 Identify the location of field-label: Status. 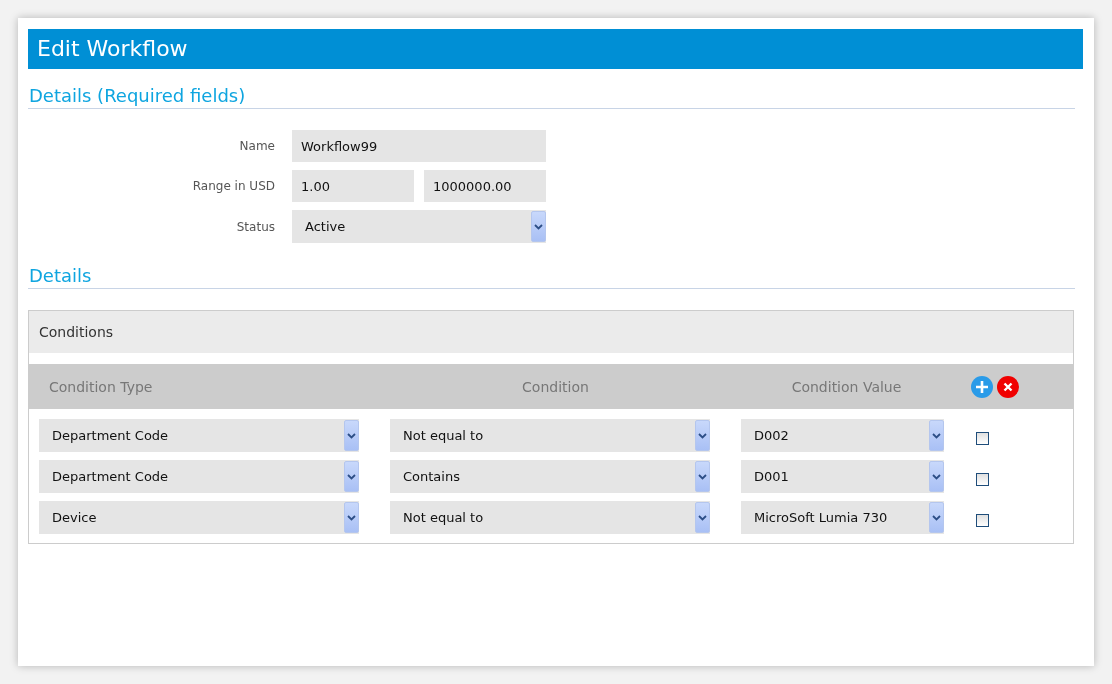
(255, 226).